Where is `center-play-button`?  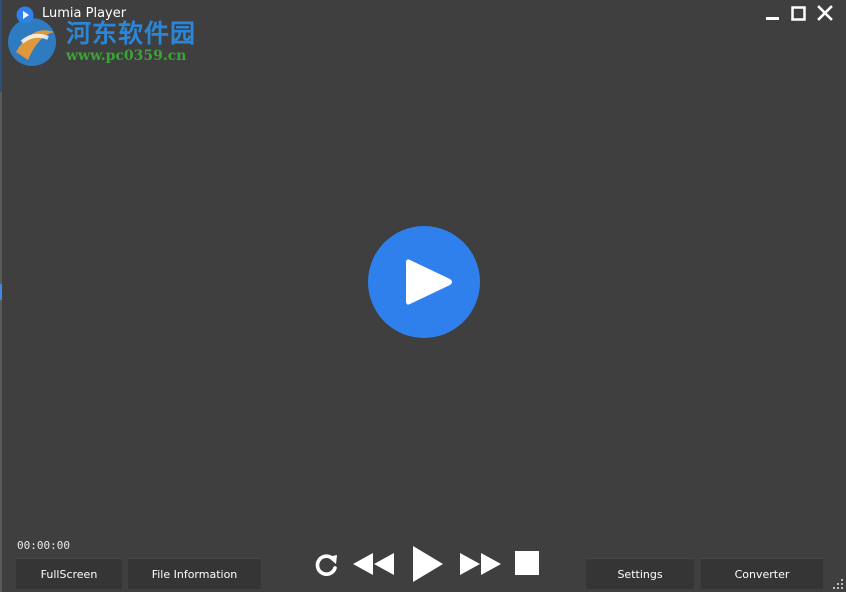 center-play-button is located at coordinates (424, 282).